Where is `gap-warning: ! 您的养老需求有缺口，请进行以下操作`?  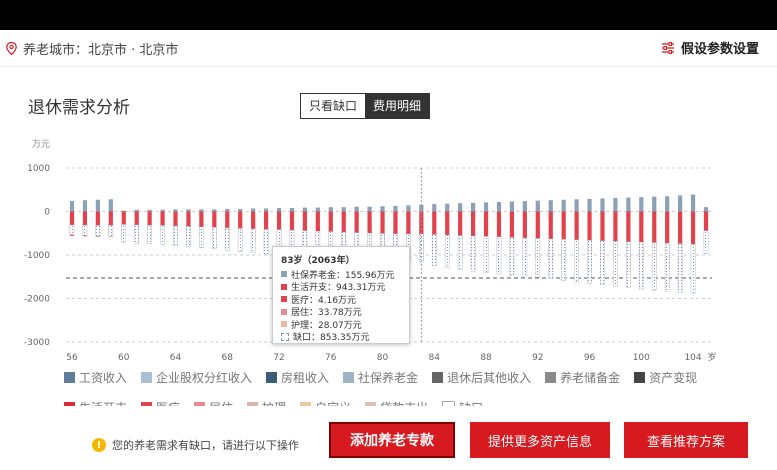
gap-warning: ! 您的养老需求有缺口，请进行以下操作 is located at coordinates (195, 445).